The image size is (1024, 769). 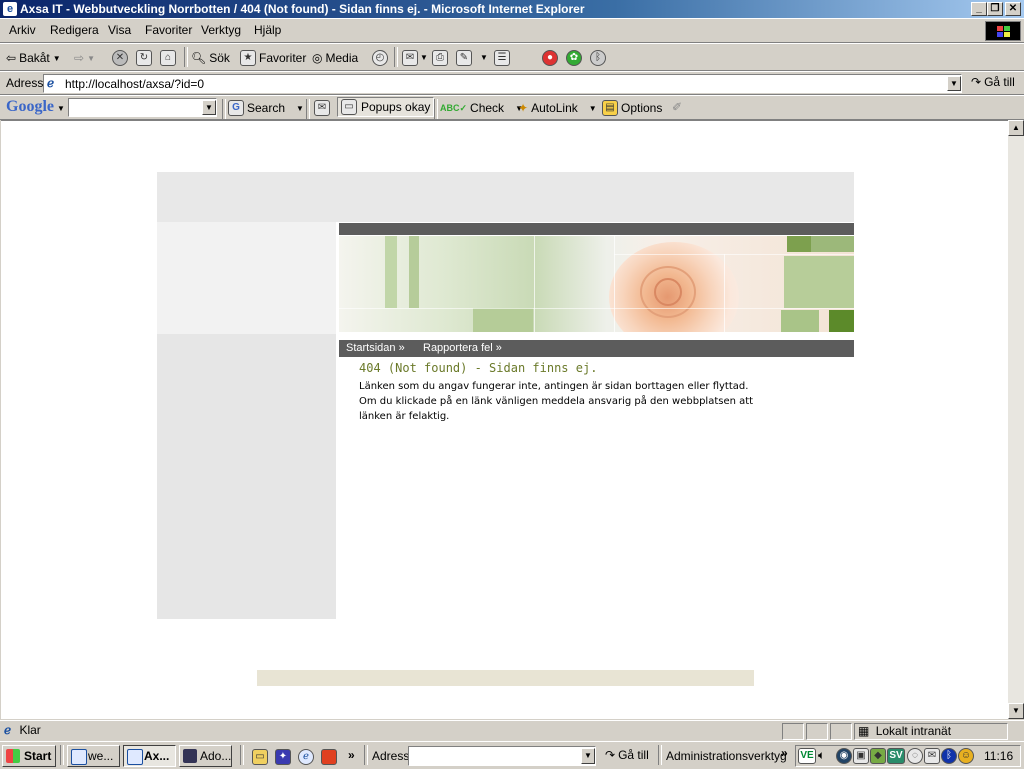 What do you see at coordinates (596, 284) in the screenshot?
I see `rose-banner-image` at bounding box center [596, 284].